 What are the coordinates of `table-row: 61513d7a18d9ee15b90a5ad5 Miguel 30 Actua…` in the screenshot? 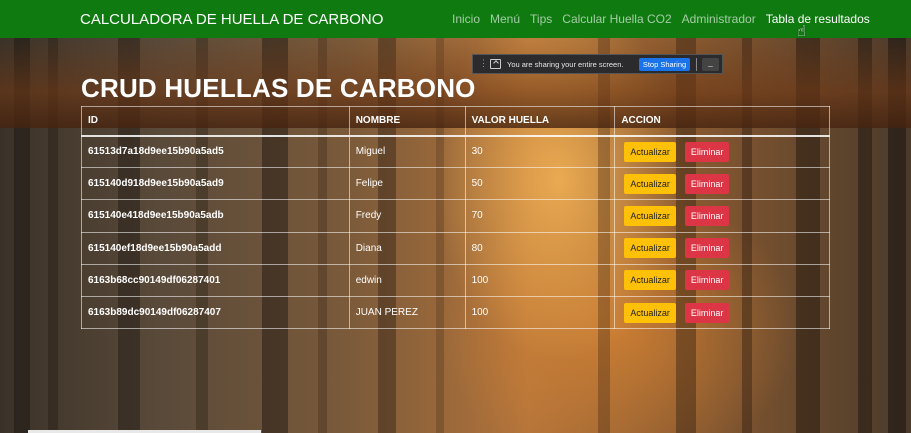 It's located at (455, 151).